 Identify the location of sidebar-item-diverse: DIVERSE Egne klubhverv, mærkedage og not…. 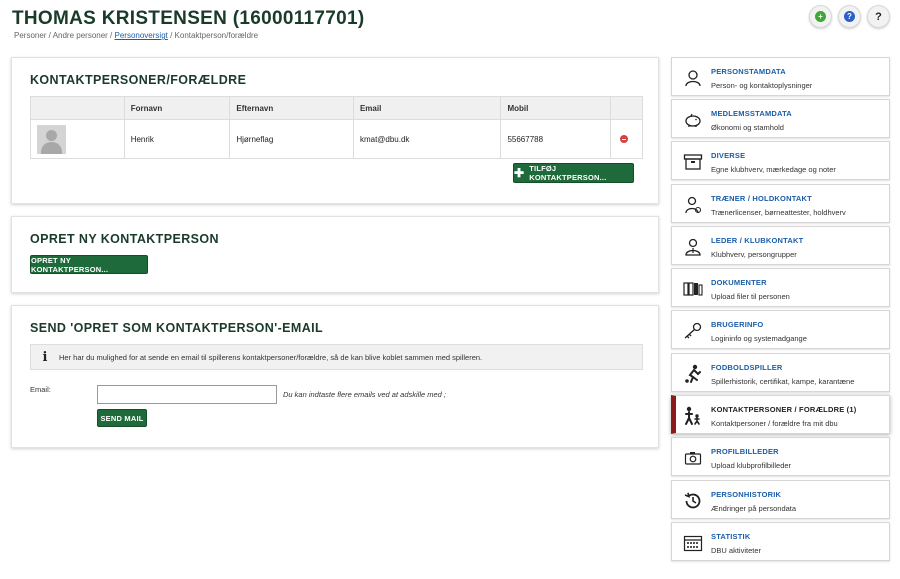
(780, 160).